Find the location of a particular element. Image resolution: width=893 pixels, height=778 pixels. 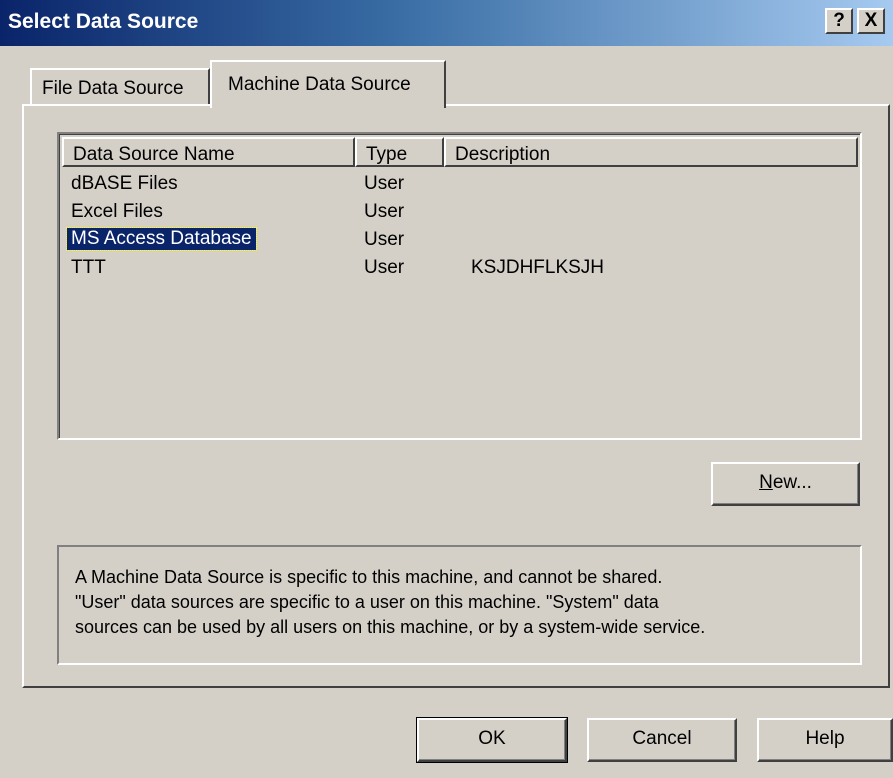

list-header: Data Source Name Type Description is located at coordinates (460, 152).